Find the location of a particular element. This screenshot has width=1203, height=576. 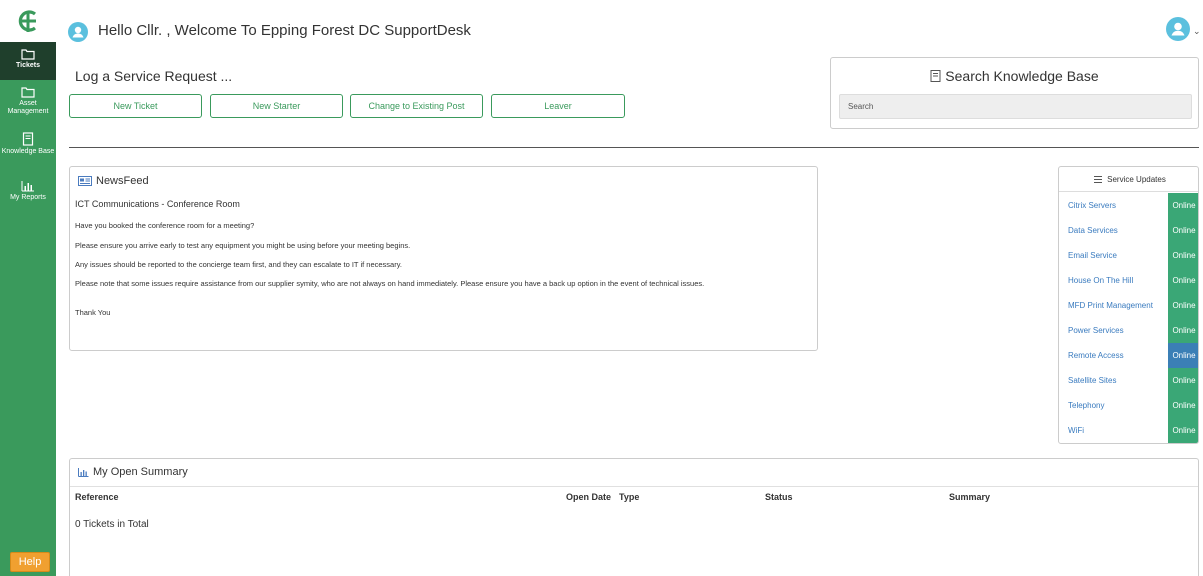

knowledge-base-panel: Search Knowledge Base Search is located at coordinates (1014, 93).